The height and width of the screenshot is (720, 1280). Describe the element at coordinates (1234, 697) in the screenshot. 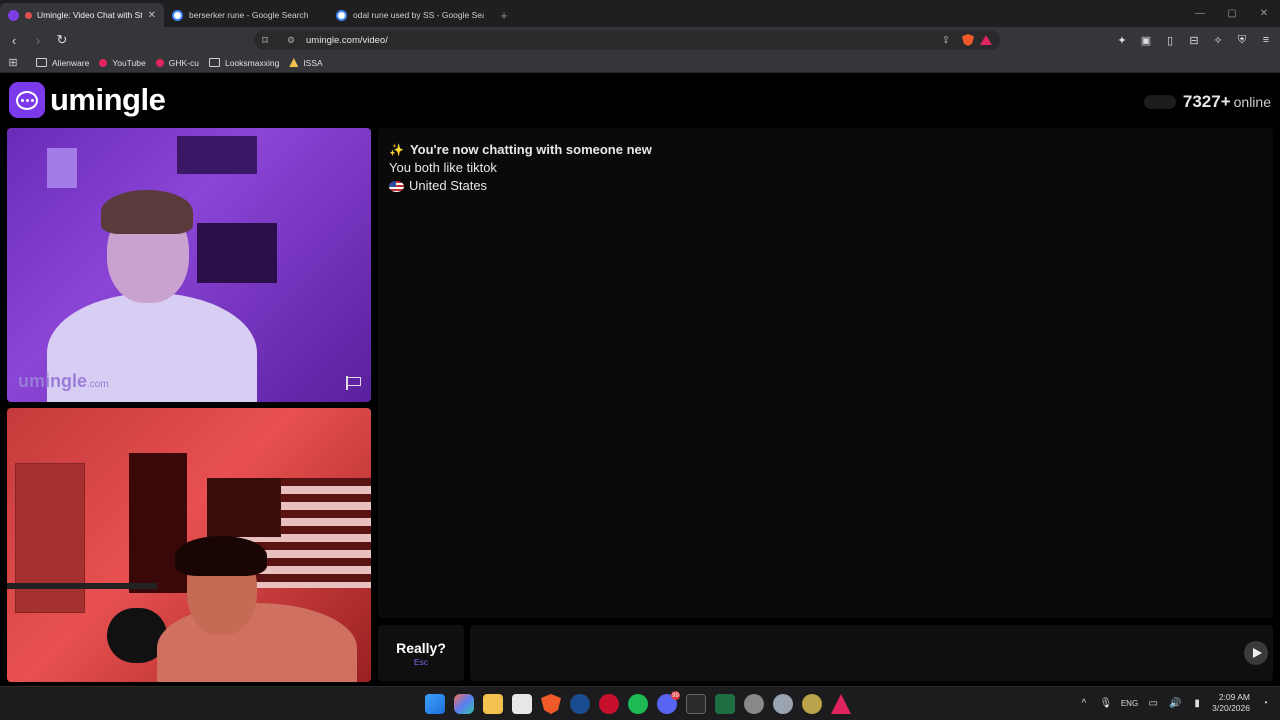

I see `clock-time: 2:09 AM` at that location.